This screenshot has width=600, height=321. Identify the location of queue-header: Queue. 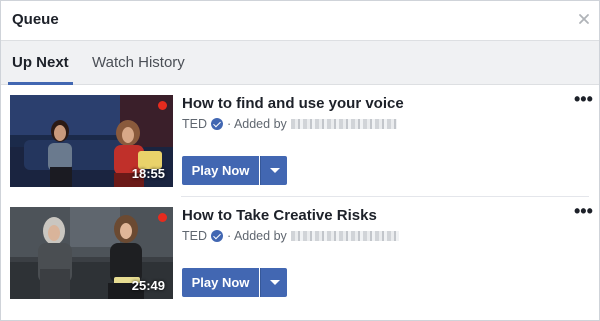
(300, 21).